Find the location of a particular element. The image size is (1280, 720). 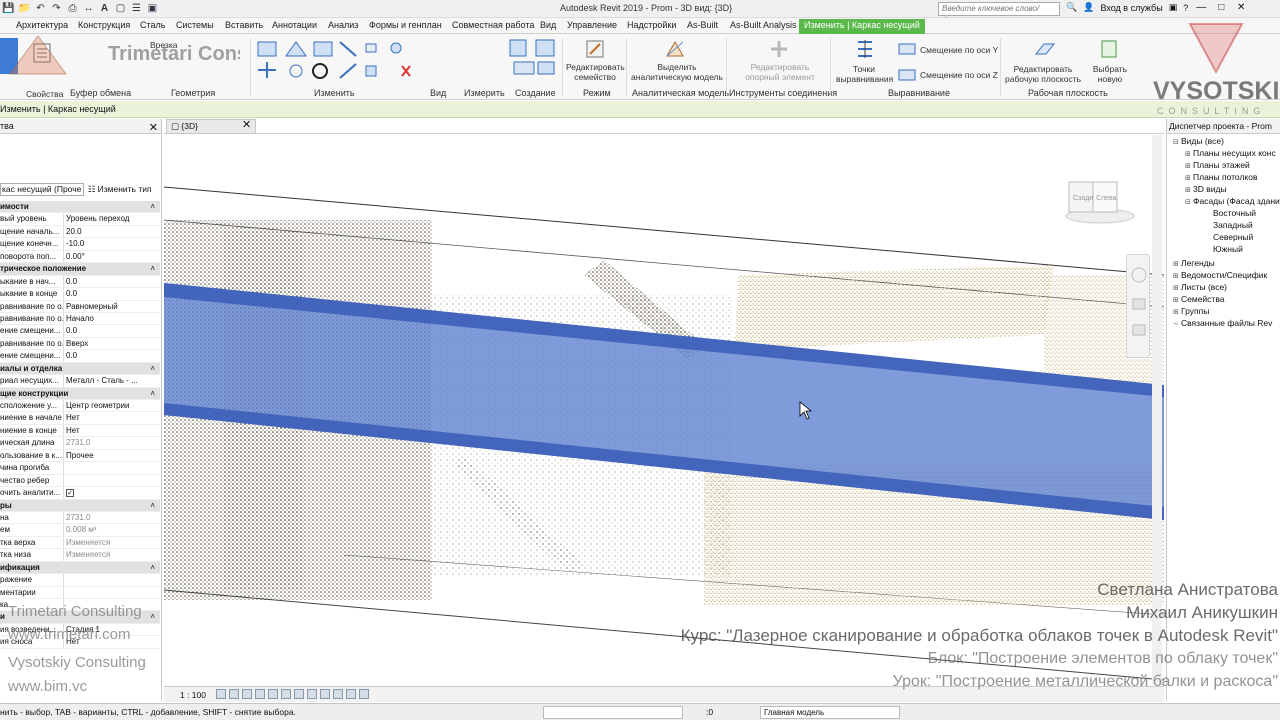

close-window-icon: ✕ is located at coordinates (1241, 7).